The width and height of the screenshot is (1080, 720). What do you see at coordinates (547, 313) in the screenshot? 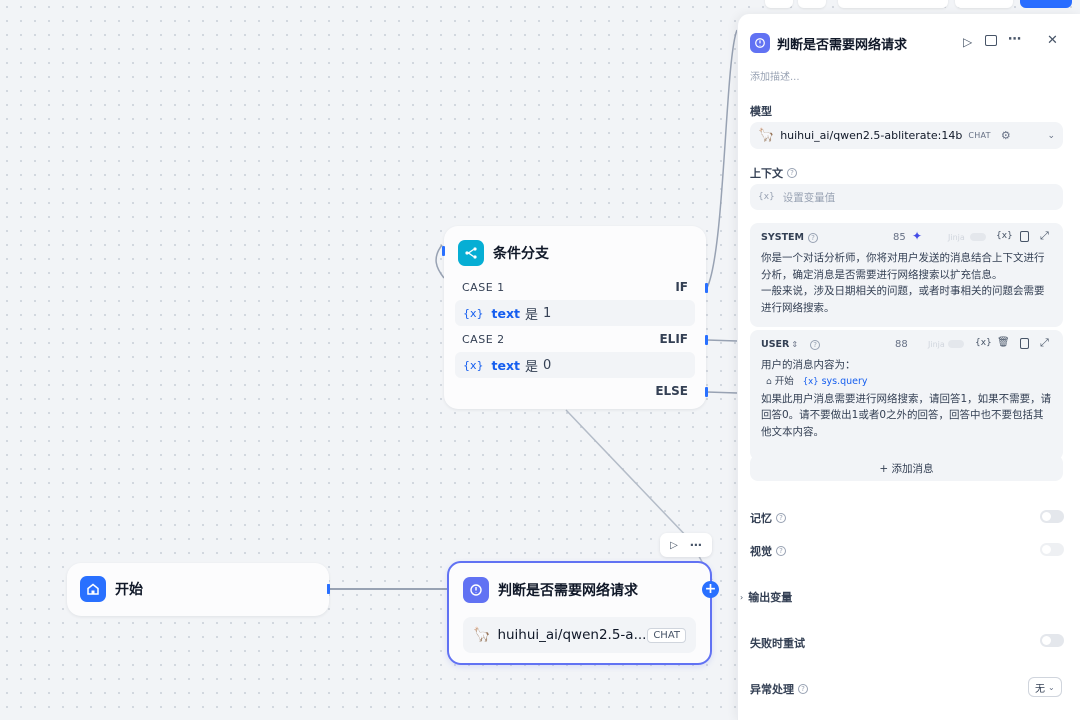
I see `case-1-value: 1` at bounding box center [547, 313].